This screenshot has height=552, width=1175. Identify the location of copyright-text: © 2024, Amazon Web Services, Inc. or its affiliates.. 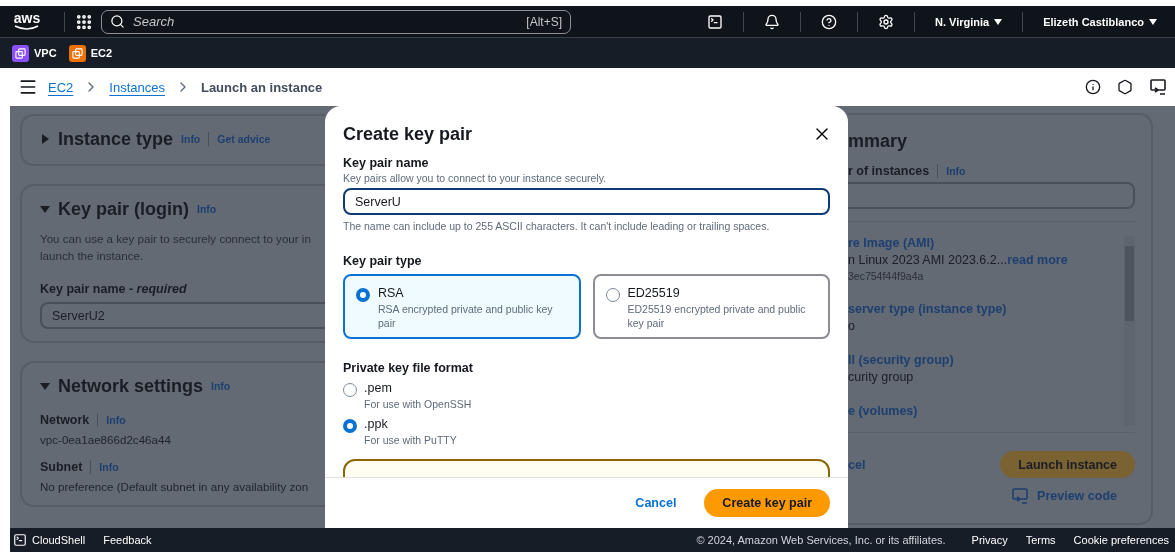
(821, 540).